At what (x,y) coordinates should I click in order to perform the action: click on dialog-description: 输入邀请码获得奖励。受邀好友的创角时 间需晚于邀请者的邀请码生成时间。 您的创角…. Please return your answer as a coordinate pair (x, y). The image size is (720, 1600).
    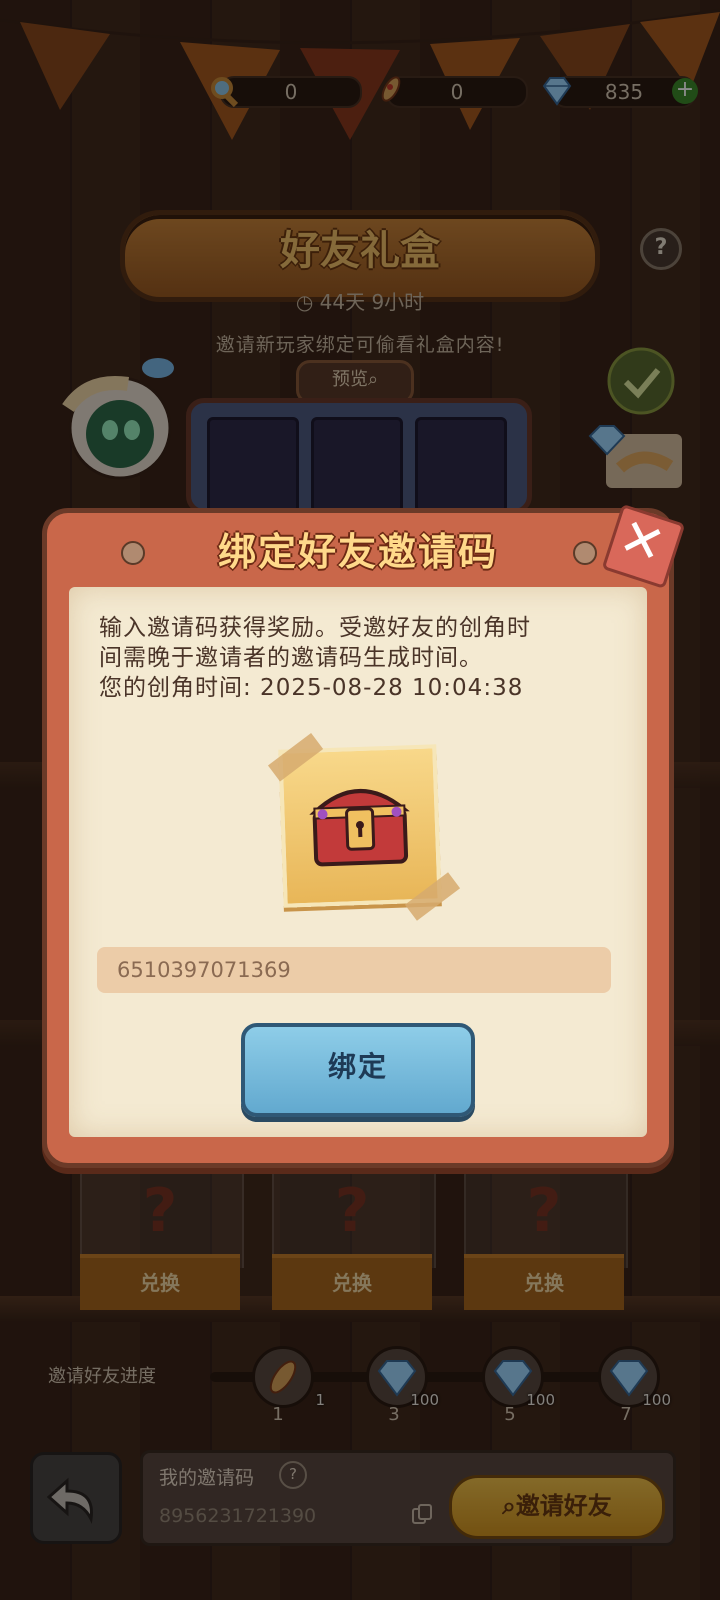
    Looking at the image, I should click on (369, 658).